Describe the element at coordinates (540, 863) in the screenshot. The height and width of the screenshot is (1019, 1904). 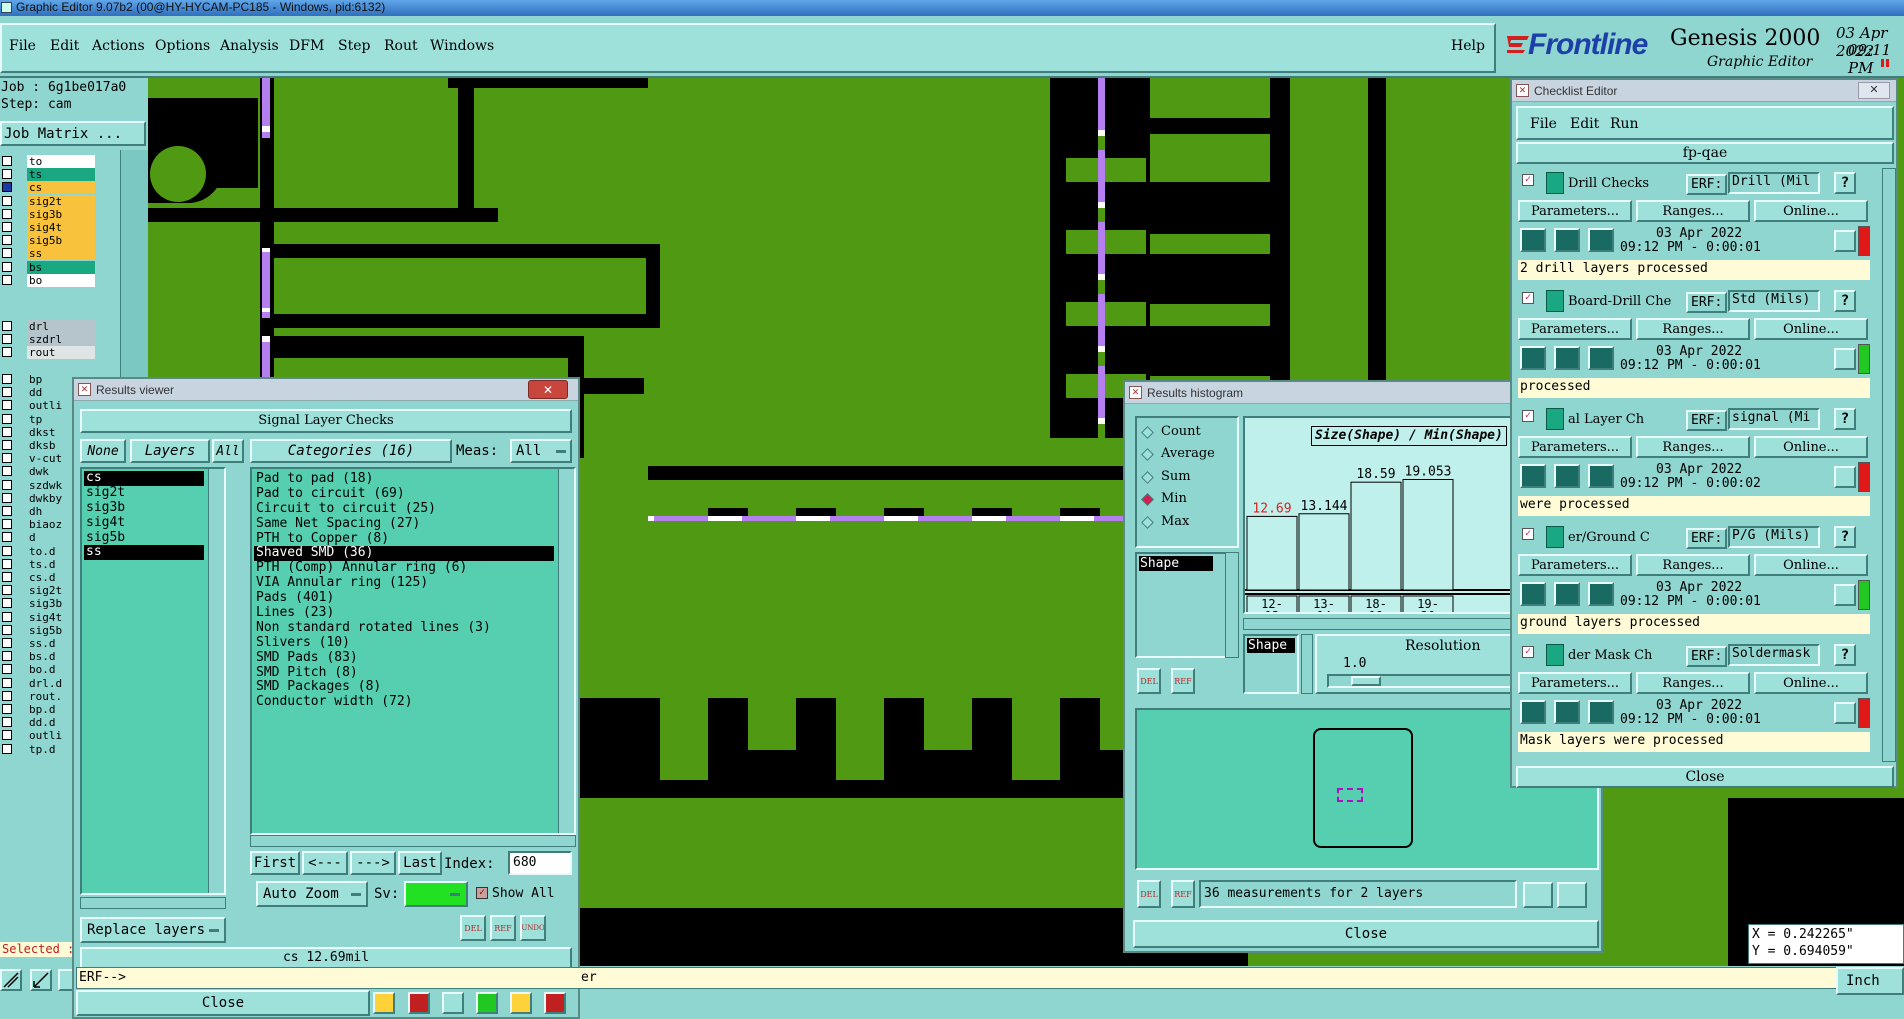
I see `index-input: 680` at that location.